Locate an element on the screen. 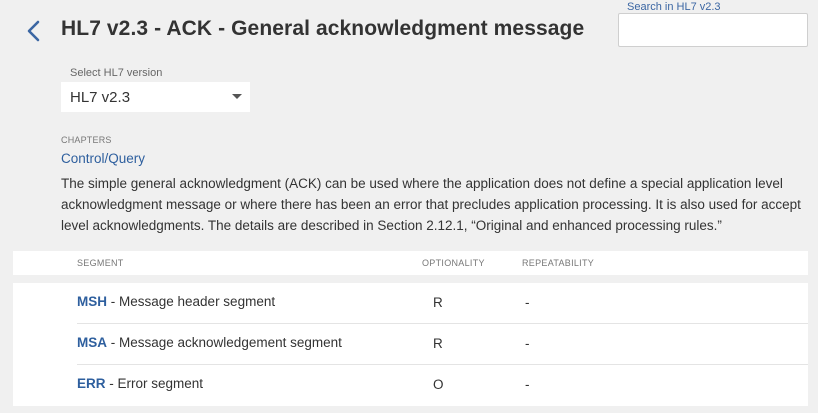 This screenshot has width=818, height=413. chevron-left-icon is located at coordinates (33, 31).